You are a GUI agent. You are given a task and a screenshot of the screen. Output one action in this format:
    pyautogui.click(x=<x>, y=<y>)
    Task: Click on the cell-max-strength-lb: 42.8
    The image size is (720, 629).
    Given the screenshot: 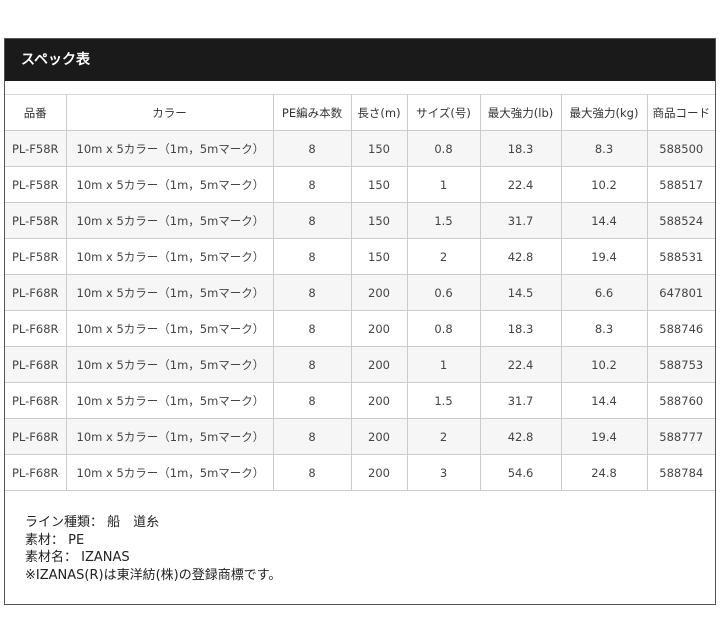 What is the action you would take?
    pyautogui.click(x=520, y=436)
    